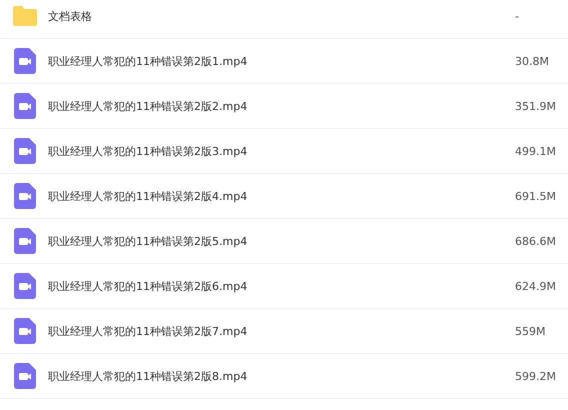 The width and height of the screenshot is (568, 410). Describe the element at coordinates (281, 61) in the screenshot. I see `file-name: 职业经理人常犯的11种错误第2版1.mp4` at that location.